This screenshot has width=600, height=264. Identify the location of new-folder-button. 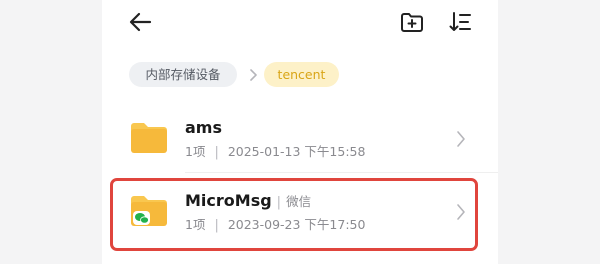
(412, 22).